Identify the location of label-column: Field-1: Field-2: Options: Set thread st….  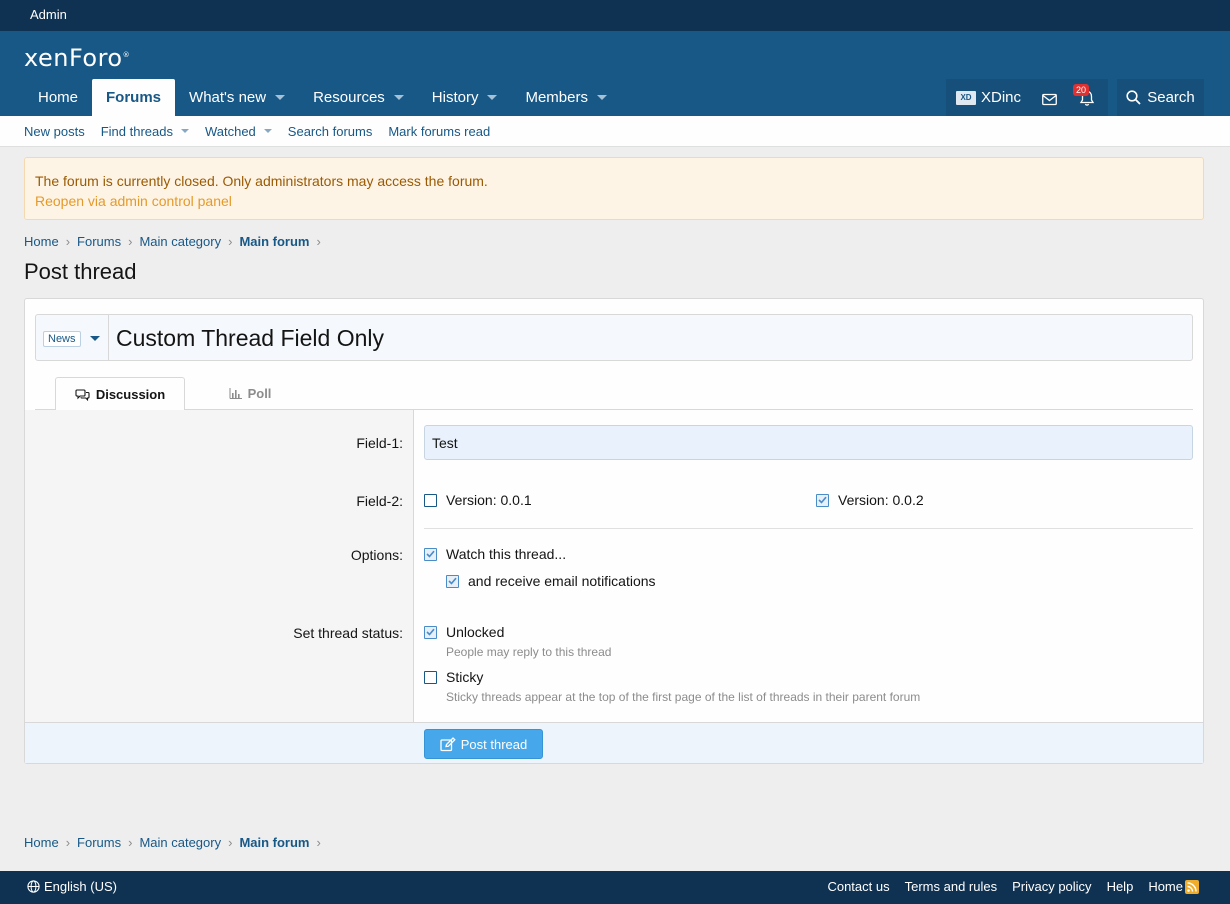
(219, 566).